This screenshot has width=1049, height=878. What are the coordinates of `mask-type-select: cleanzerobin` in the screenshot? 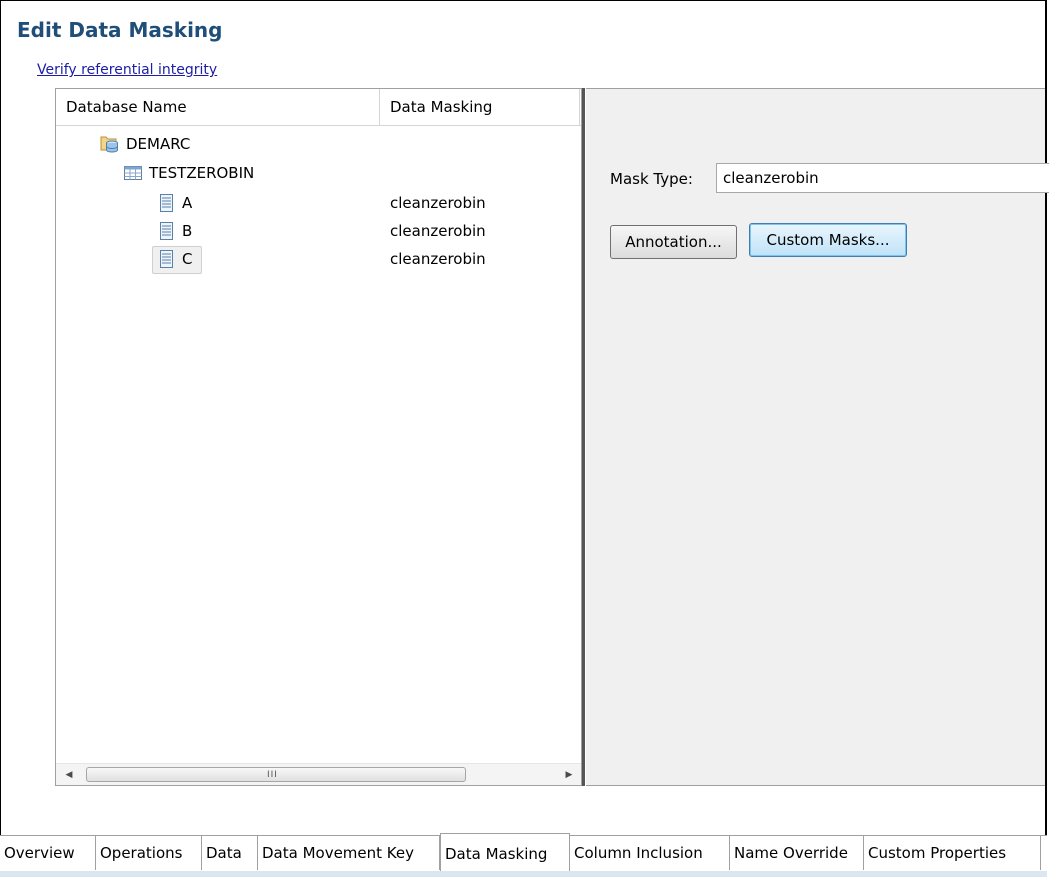 It's located at (882, 178).